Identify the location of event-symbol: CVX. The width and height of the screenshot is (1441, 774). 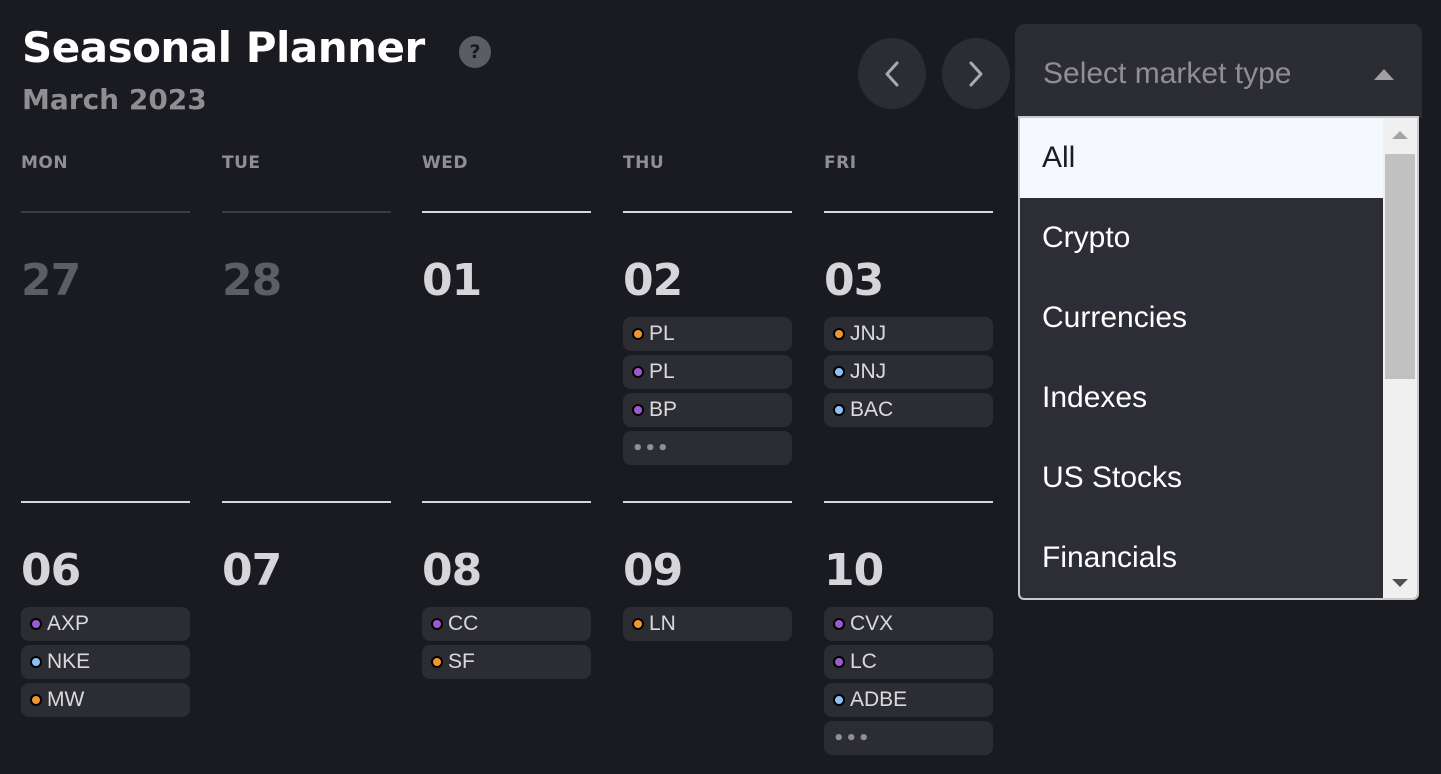
(872, 623).